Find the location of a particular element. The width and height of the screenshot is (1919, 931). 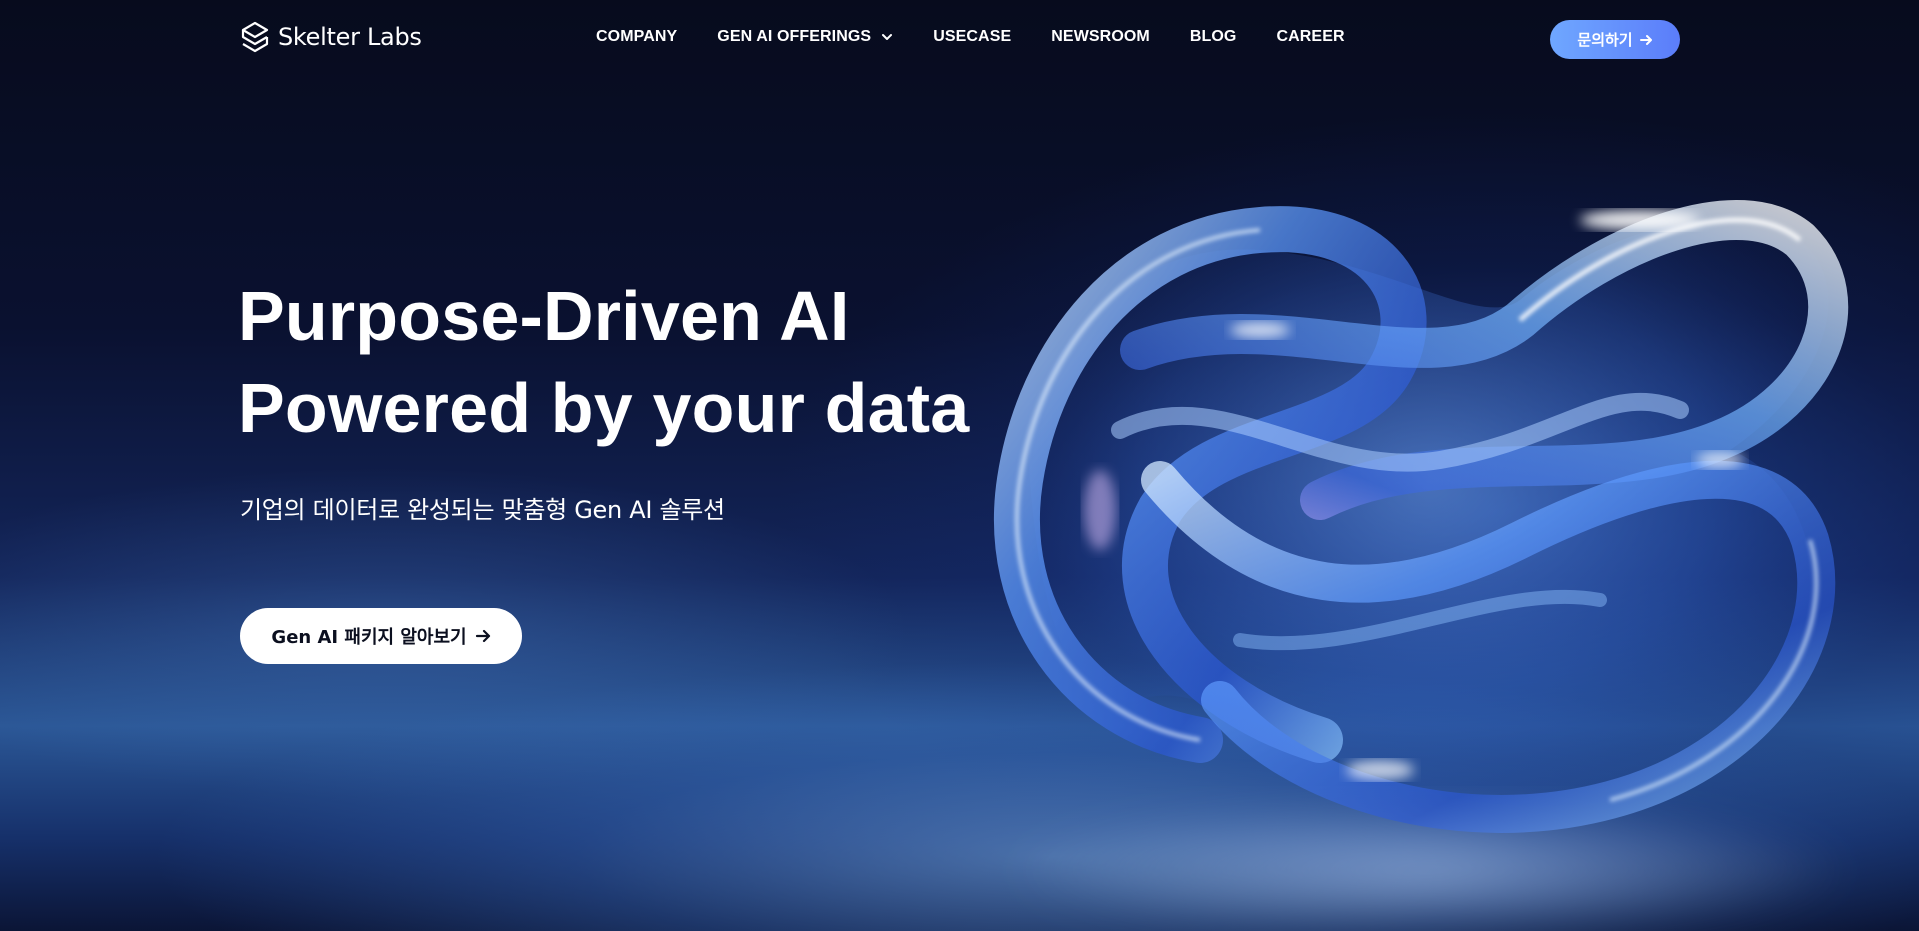

nav-item-usecase: USECASE is located at coordinates (972, 37).